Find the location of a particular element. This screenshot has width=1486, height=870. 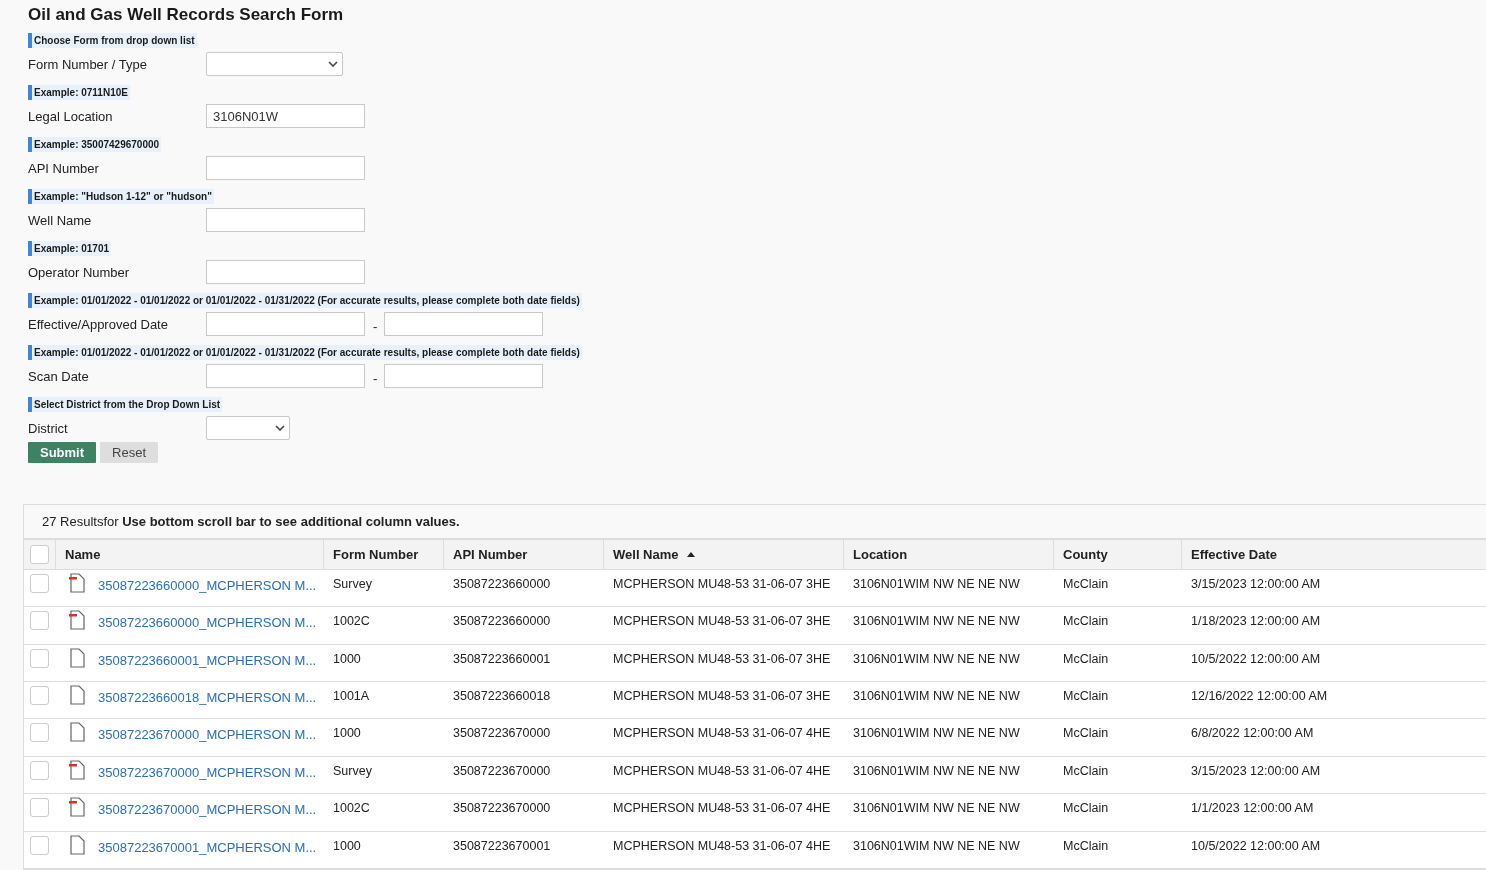

table-cell-text: 35087223670001 is located at coordinates (502, 845).